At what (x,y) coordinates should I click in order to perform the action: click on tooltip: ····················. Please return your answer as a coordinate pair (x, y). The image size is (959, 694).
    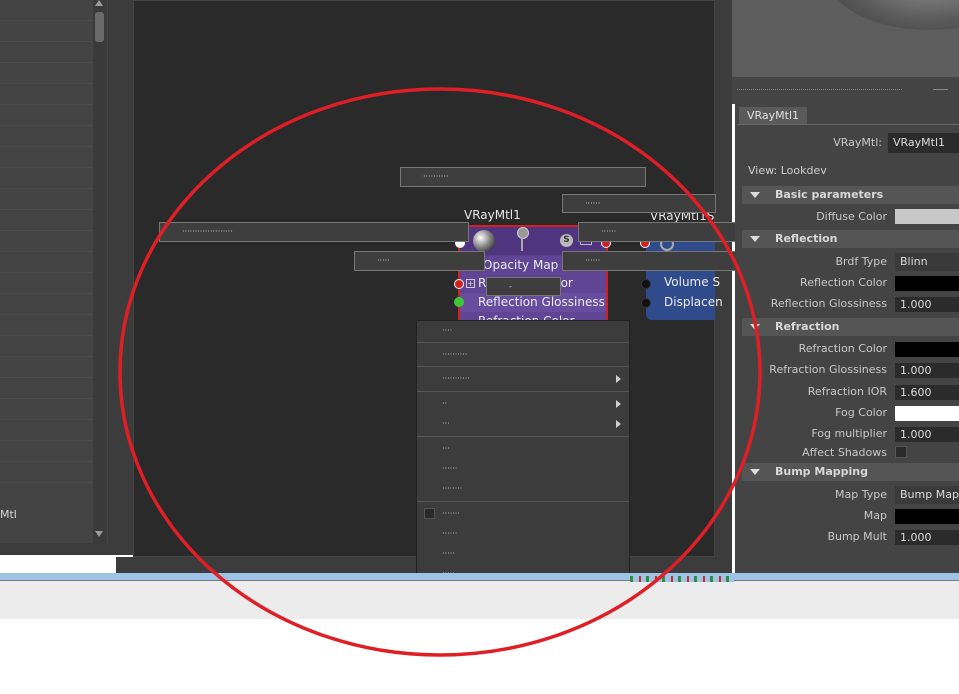
    Looking at the image, I should click on (314, 232).